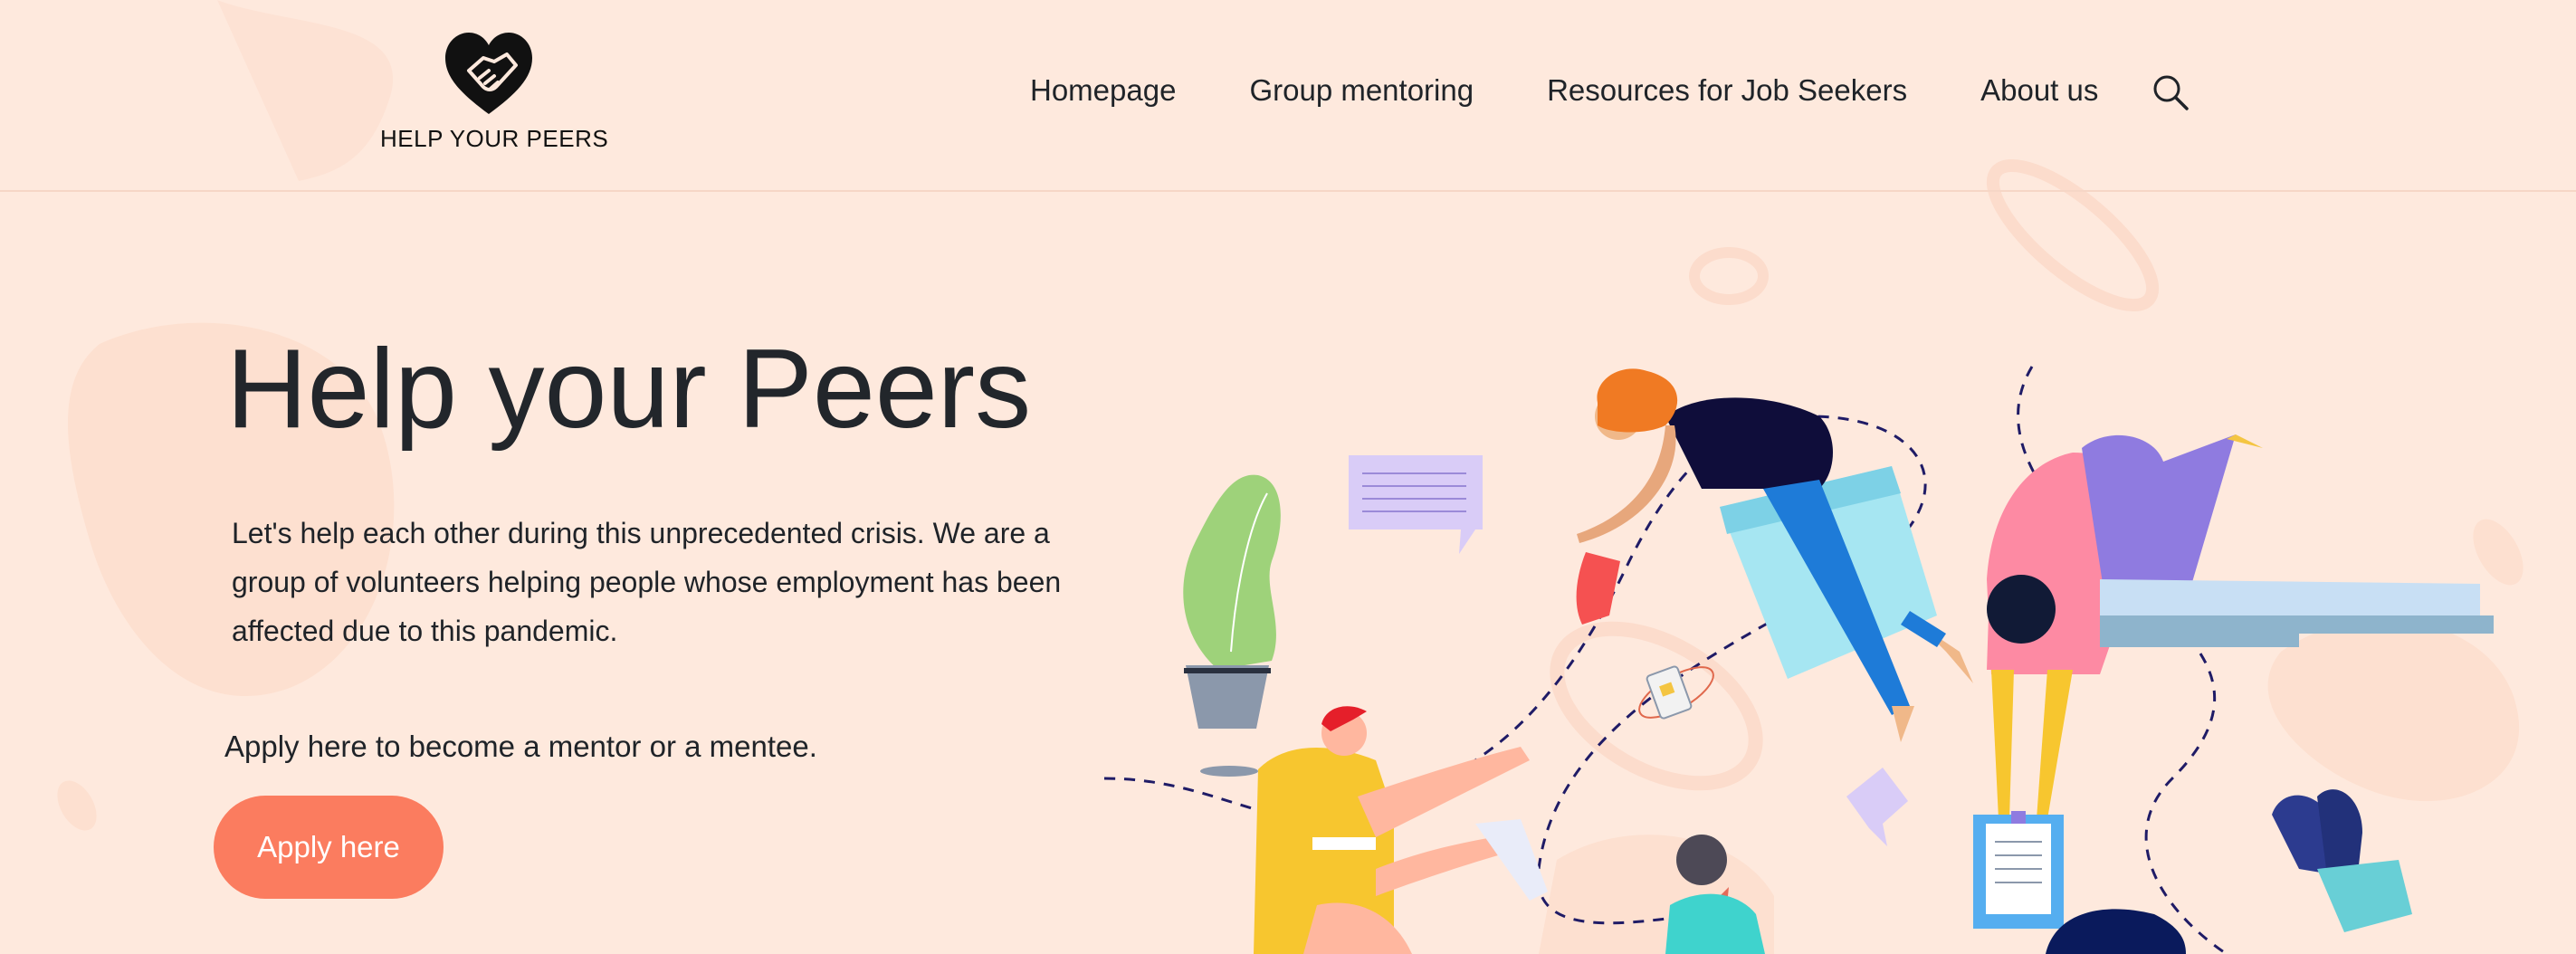 This screenshot has height=954, width=2576. I want to click on heart-handshake-icon, so click(489, 73).